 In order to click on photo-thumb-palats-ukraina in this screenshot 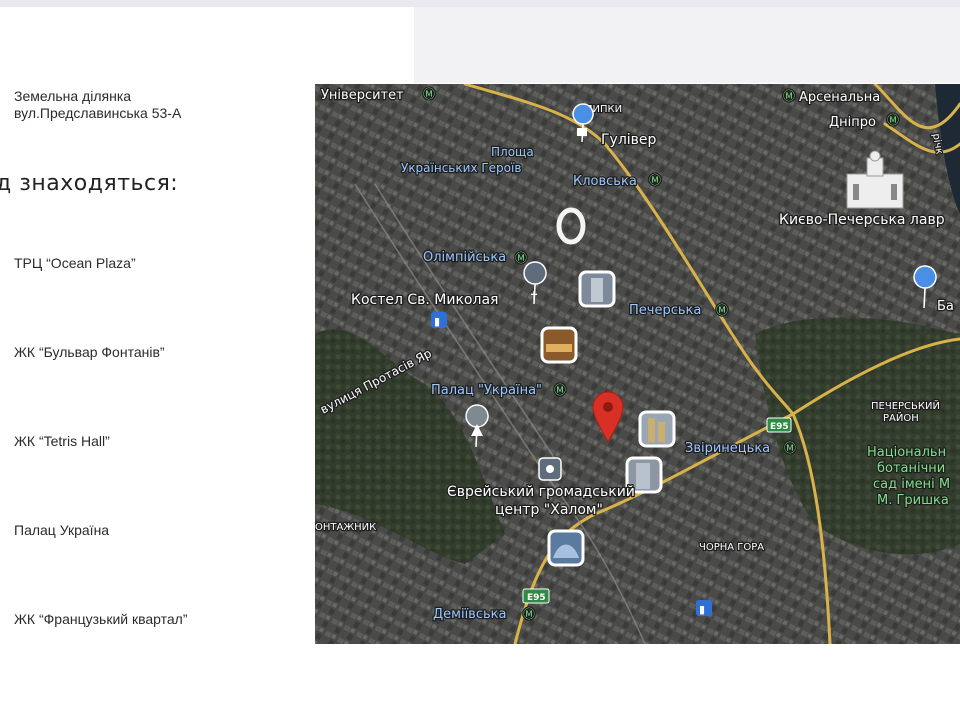, I will do `click(559, 345)`.